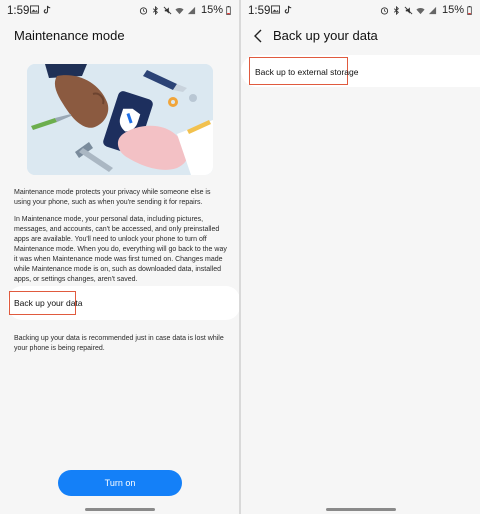 Image resolution: width=480 pixels, height=514 pixels. What do you see at coordinates (259, 36) in the screenshot?
I see `back-arrow-icon` at bounding box center [259, 36].